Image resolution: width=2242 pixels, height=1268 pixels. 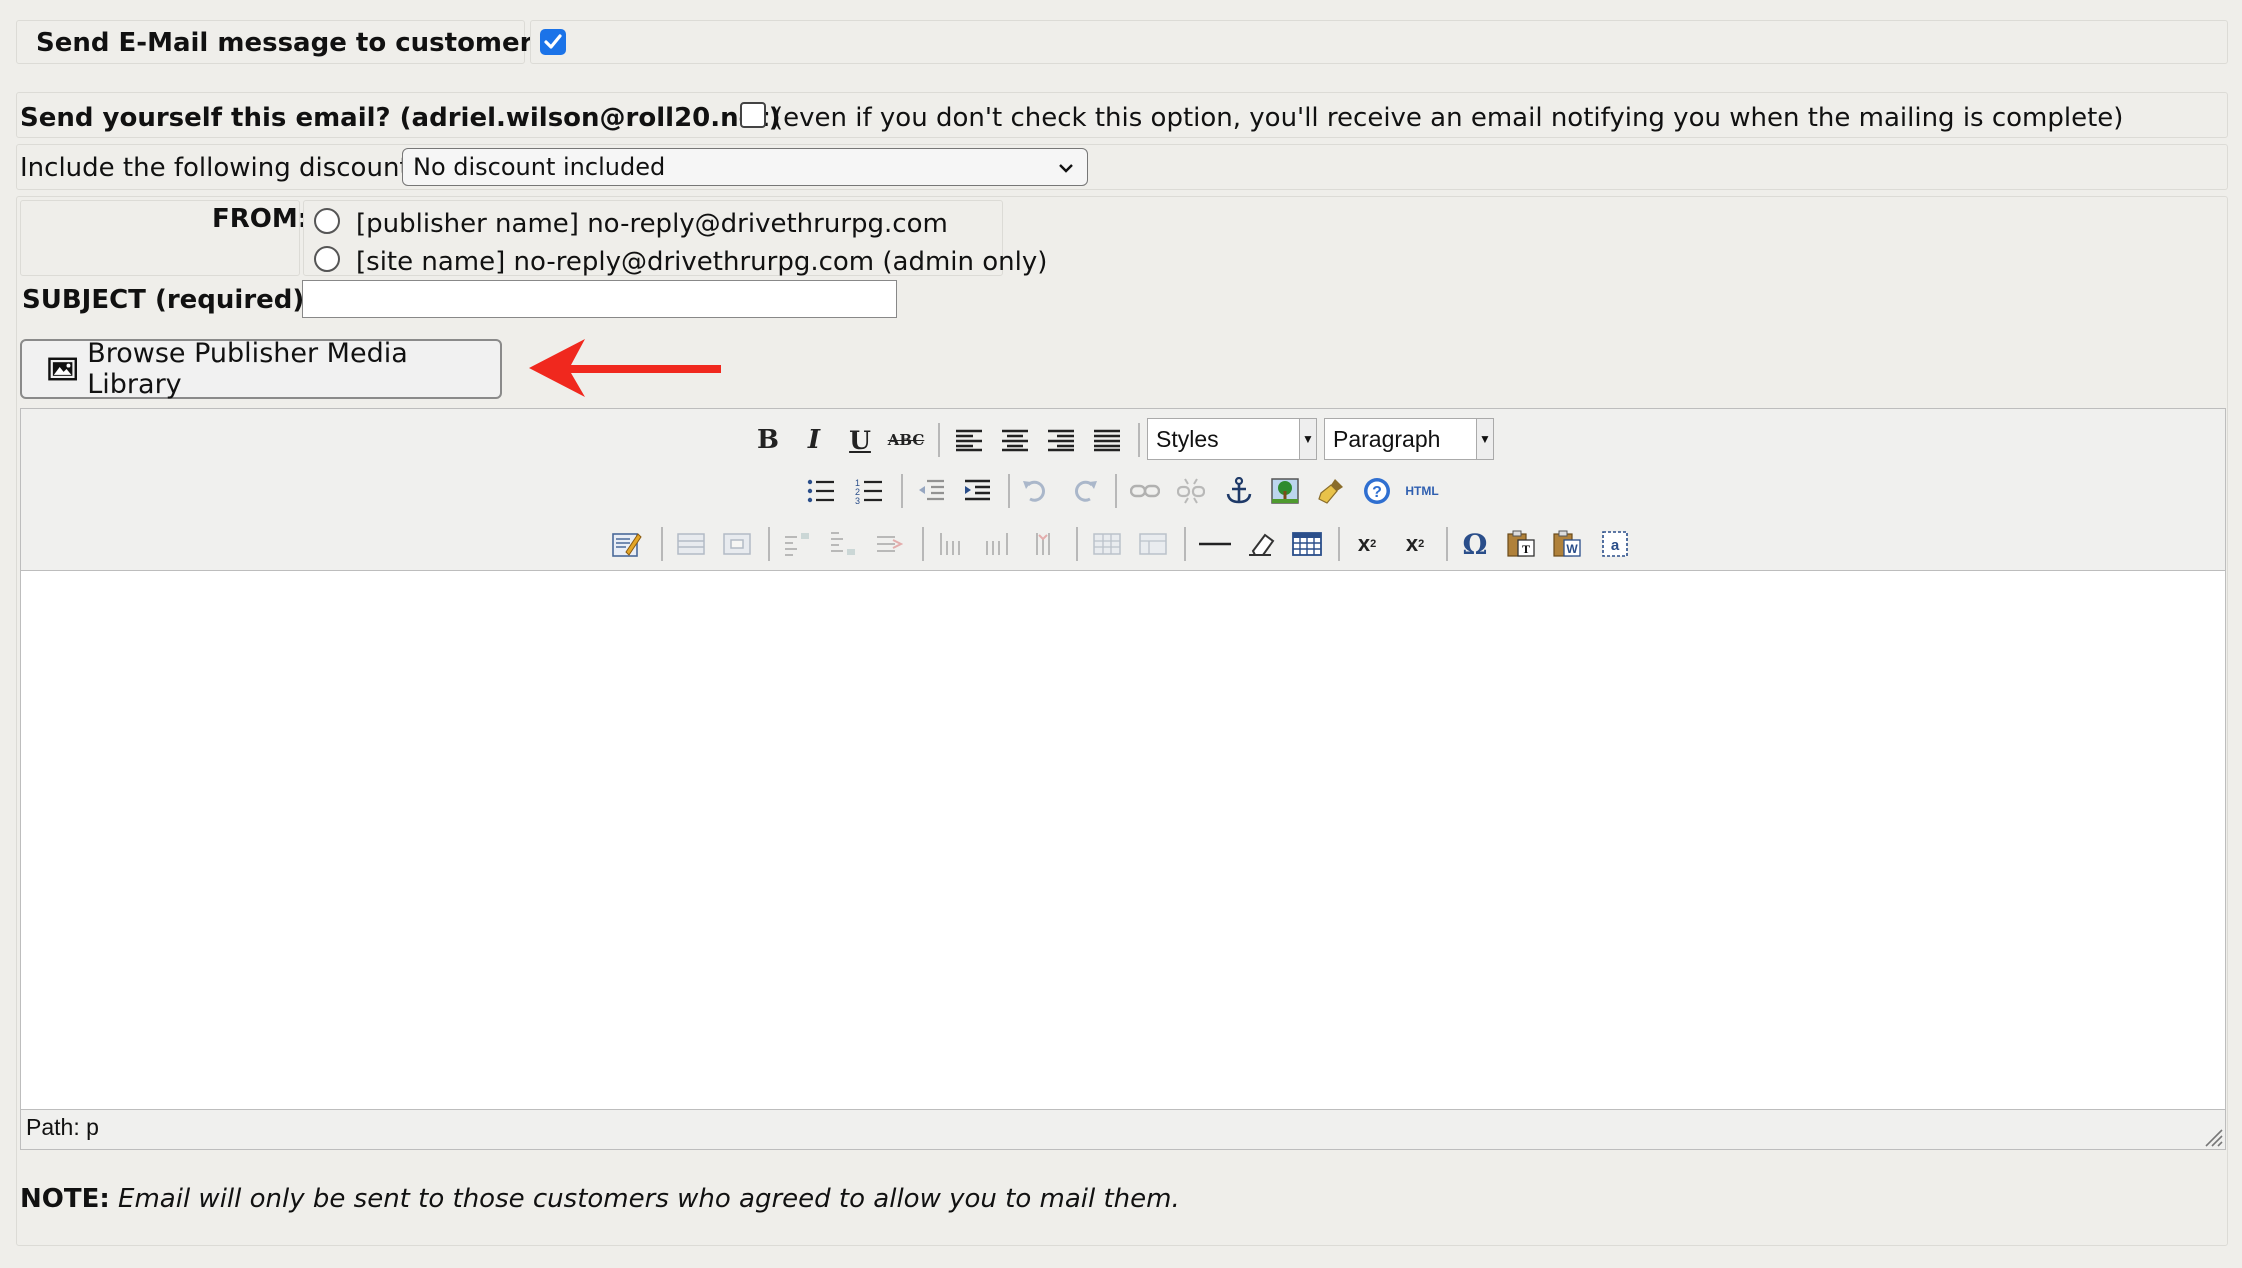 What do you see at coordinates (1066, 168) in the screenshot?
I see `chevron-down-icon` at bounding box center [1066, 168].